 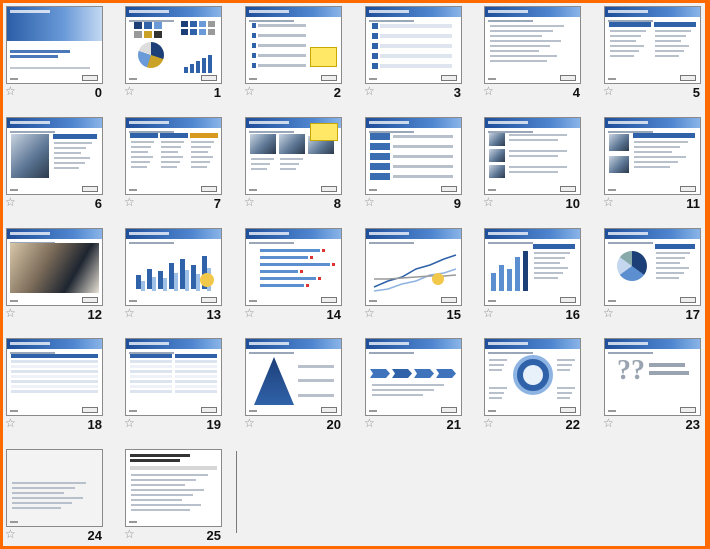 I want to click on slide-logo, so click(x=449, y=410).